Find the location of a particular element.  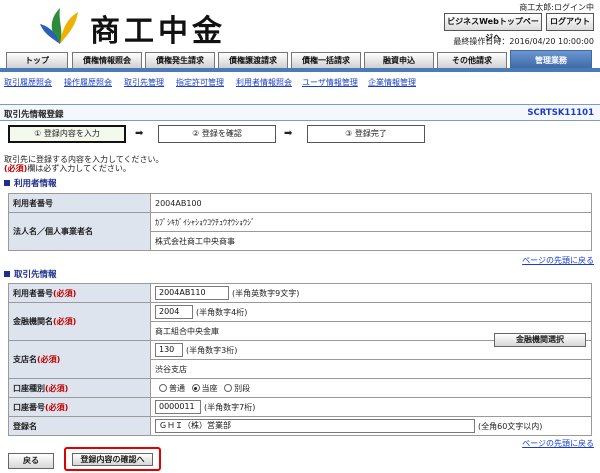

table-row: 利用者番号 2004AB100 is located at coordinates (300, 203).